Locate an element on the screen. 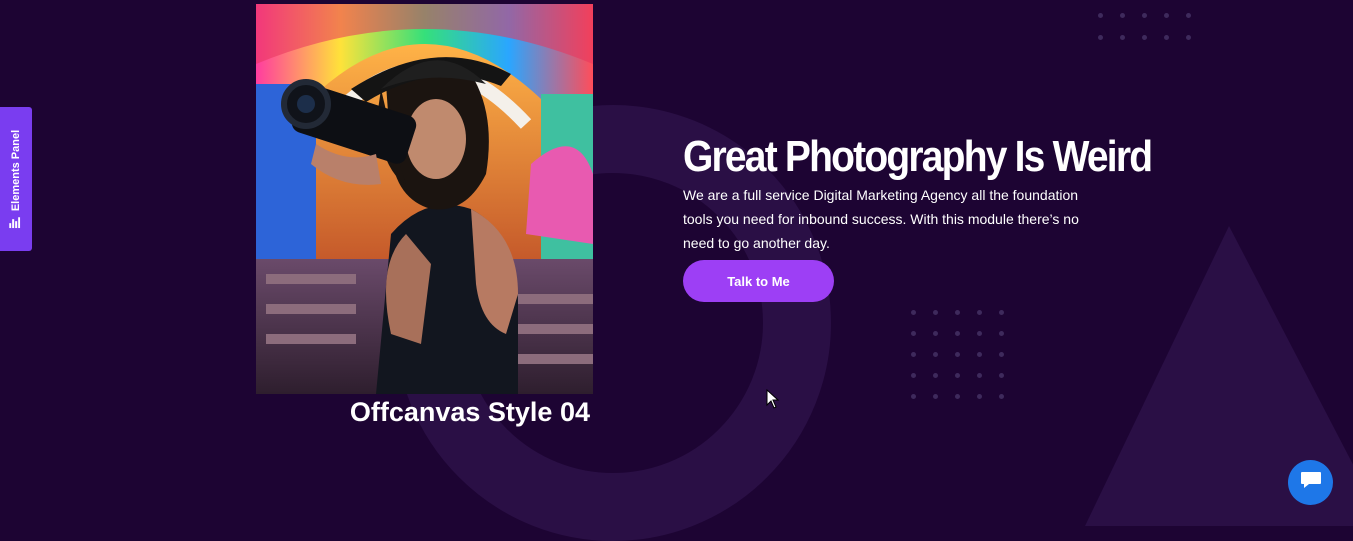 This screenshot has height=541, width=1353. dot-pattern-middle is located at coordinates (957, 354).